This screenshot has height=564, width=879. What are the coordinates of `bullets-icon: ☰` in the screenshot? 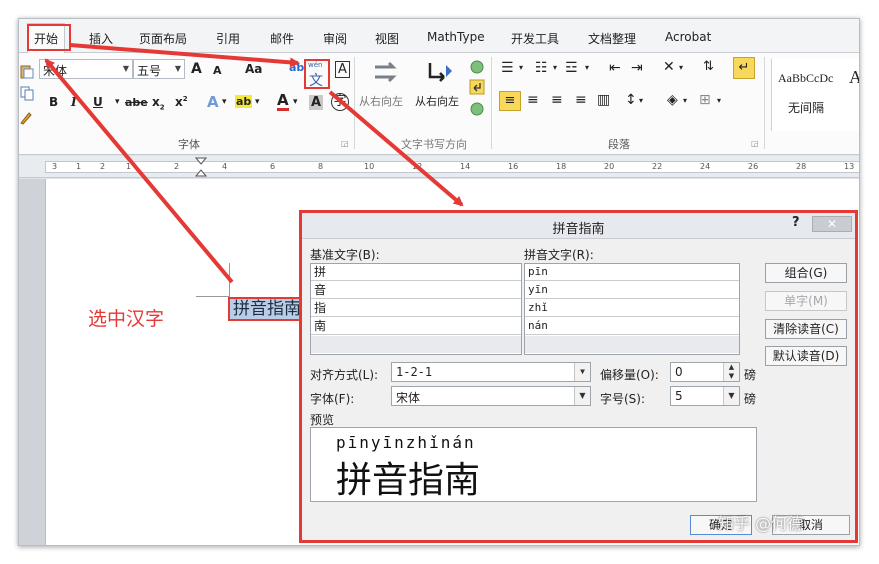 It's located at (507, 68).